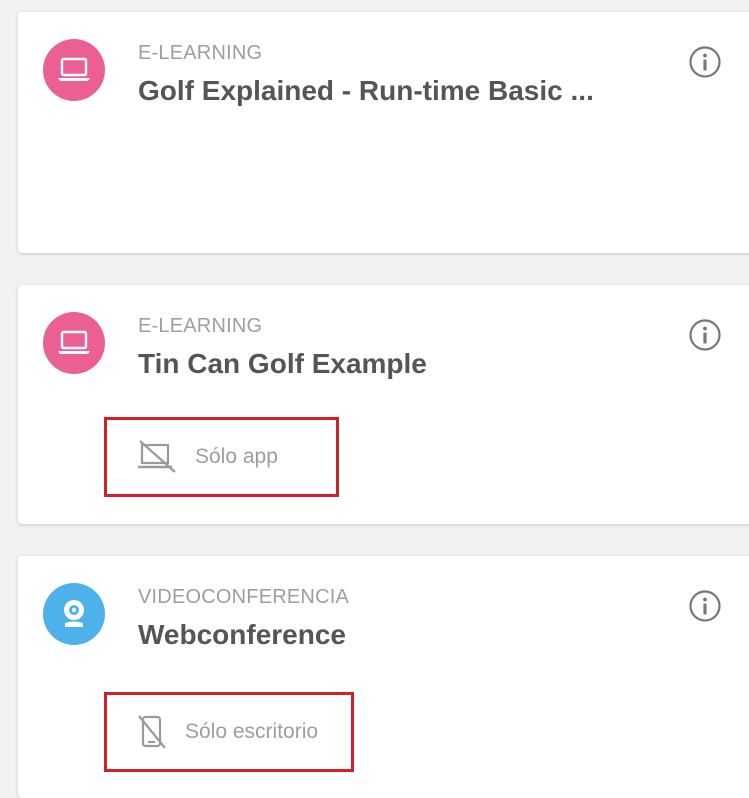 This screenshot has height=798, width=749. I want to click on card-title: Webconference, so click(242, 635).